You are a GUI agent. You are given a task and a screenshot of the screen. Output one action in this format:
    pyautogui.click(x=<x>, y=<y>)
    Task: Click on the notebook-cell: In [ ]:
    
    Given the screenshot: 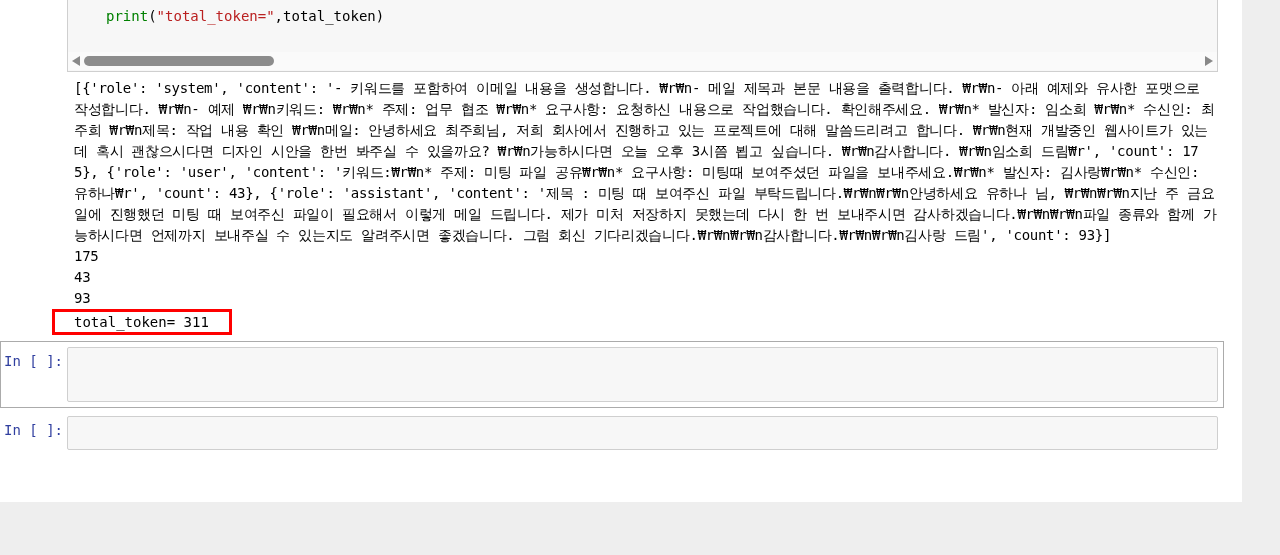 What is the action you would take?
    pyautogui.click(x=612, y=433)
    